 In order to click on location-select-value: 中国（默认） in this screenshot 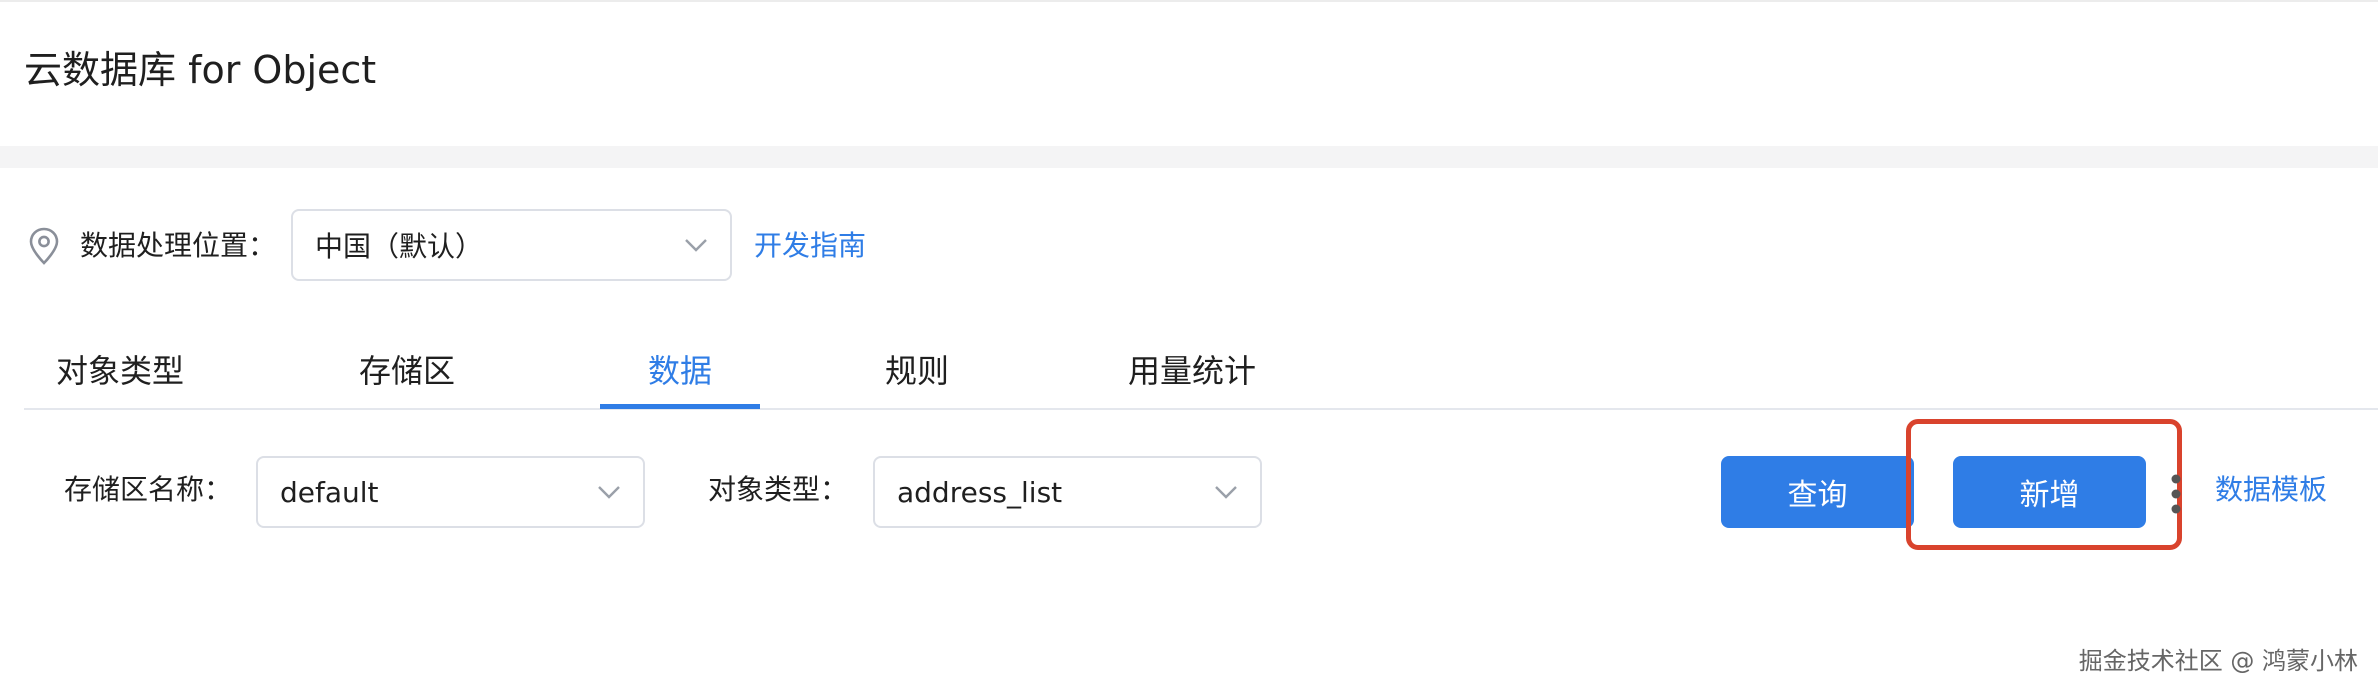, I will do `click(399, 246)`.